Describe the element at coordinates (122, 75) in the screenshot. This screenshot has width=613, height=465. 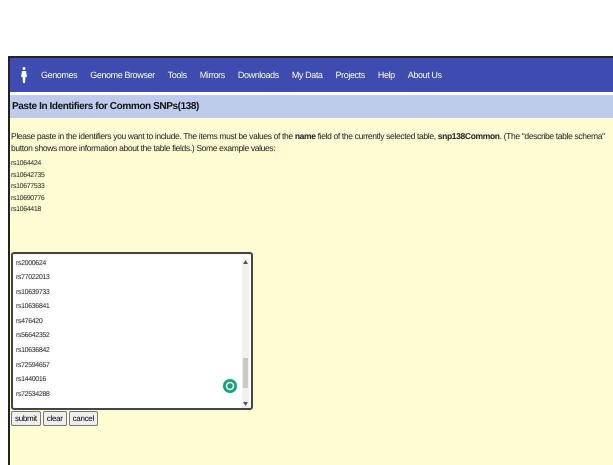
I see `nav-link: Genome Browser` at that location.